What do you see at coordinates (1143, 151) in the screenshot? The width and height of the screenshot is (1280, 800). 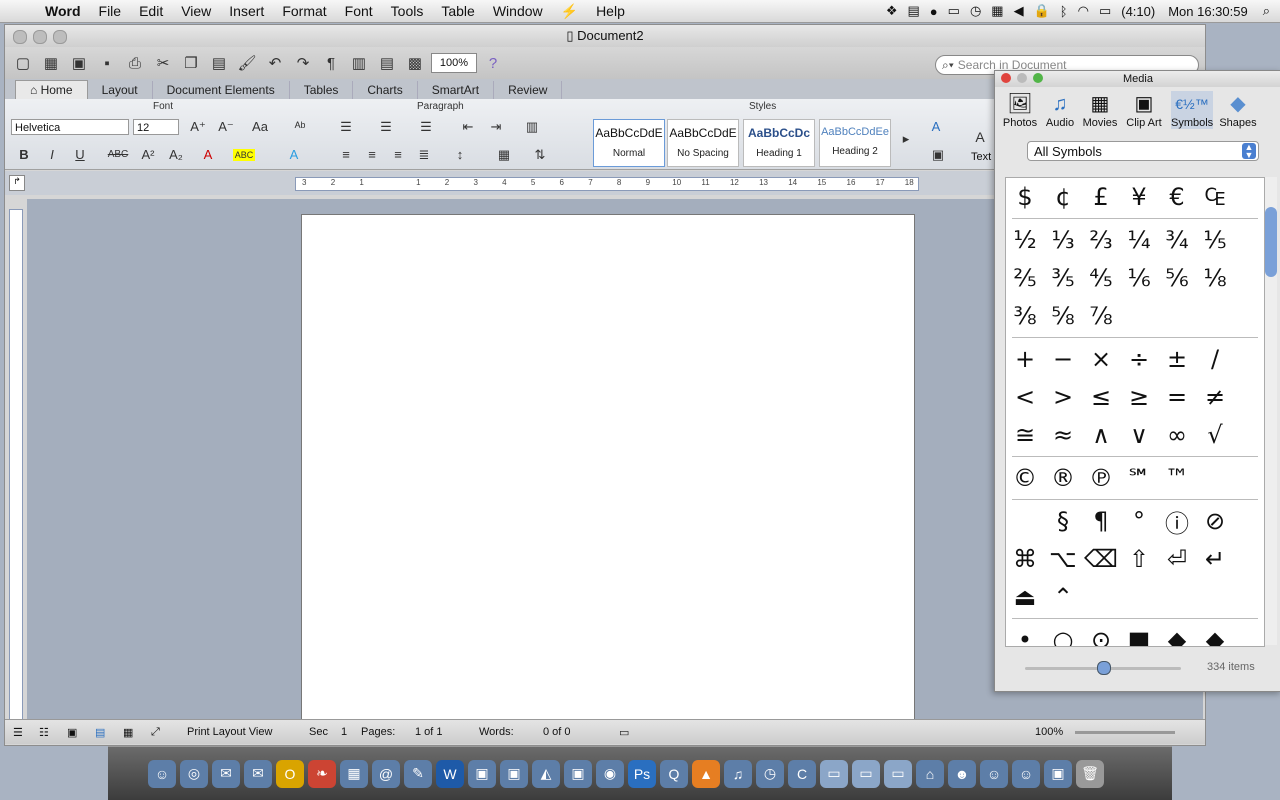 I see `symbol-category-select: All Symbols ▲ ▼` at bounding box center [1143, 151].